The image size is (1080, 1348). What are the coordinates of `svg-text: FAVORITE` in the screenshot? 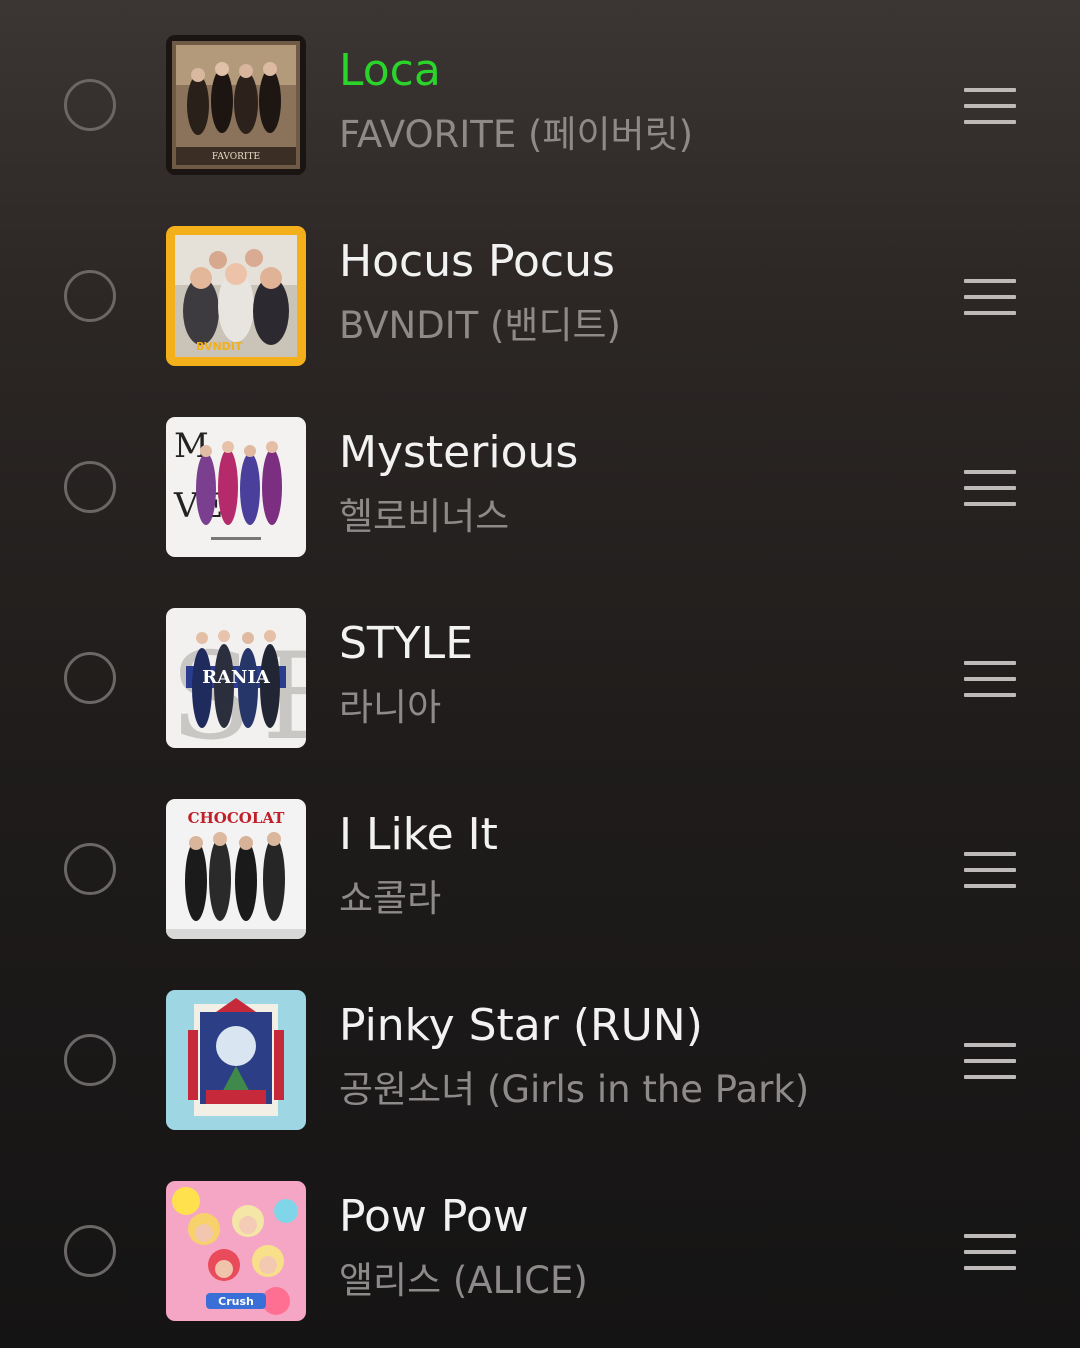 It's located at (236, 157).